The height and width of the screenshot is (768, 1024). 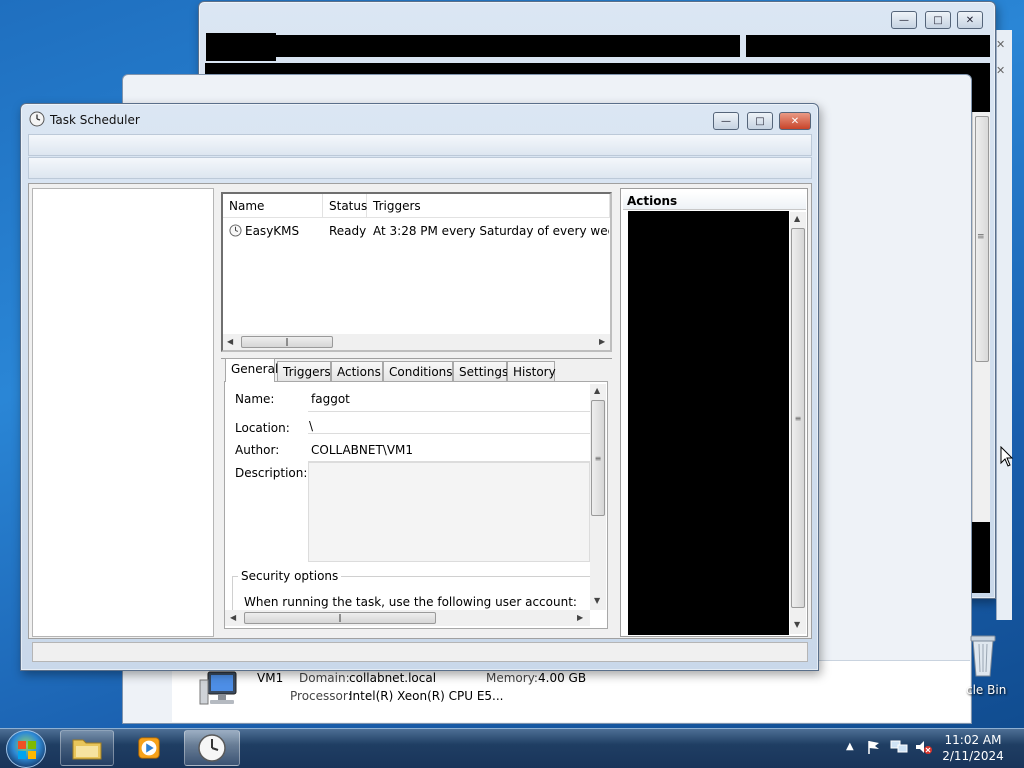 What do you see at coordinates (973, 756) in the screenshot?
I see `taskbar-date: 2/11/2024` at bounding box center [973, 756].